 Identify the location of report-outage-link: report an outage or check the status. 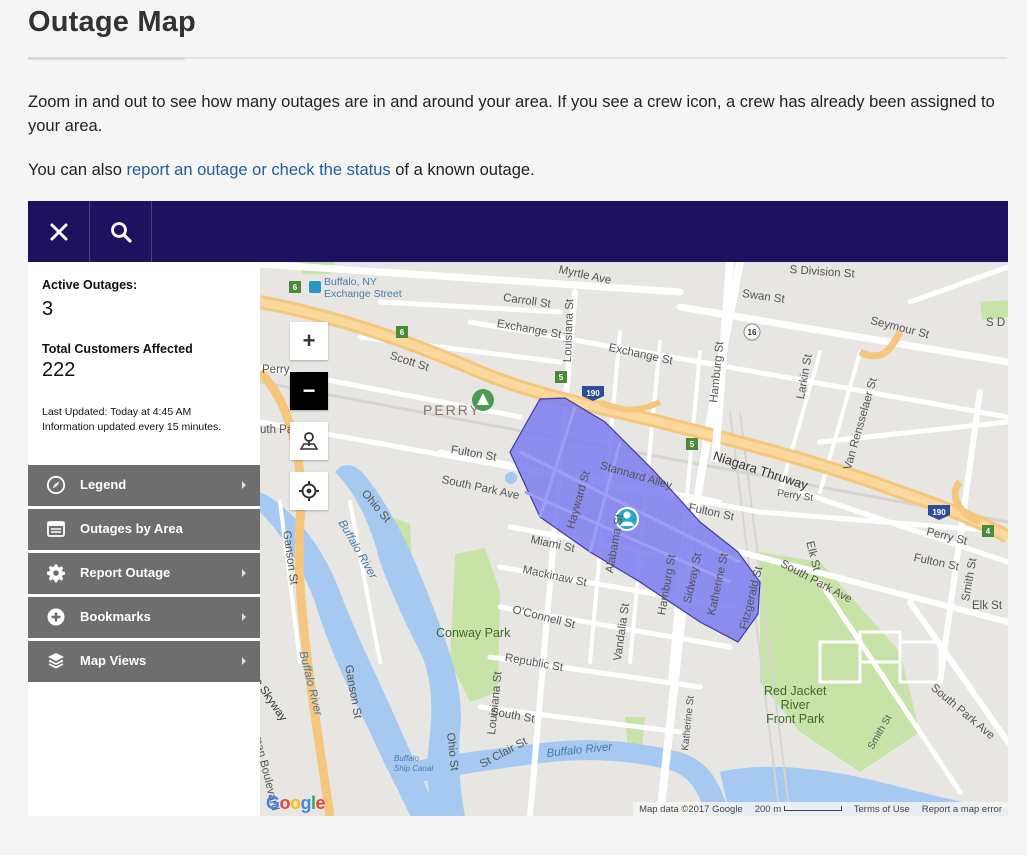
(258, 170).